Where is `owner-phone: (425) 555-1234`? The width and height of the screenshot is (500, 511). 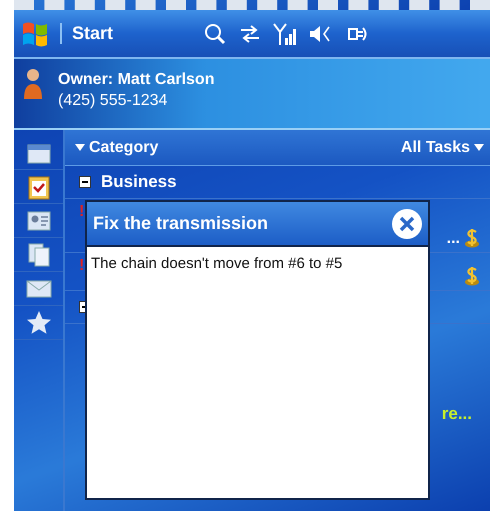 owner-phone: (425) 555-1234 is located at coordinates (113, 101).